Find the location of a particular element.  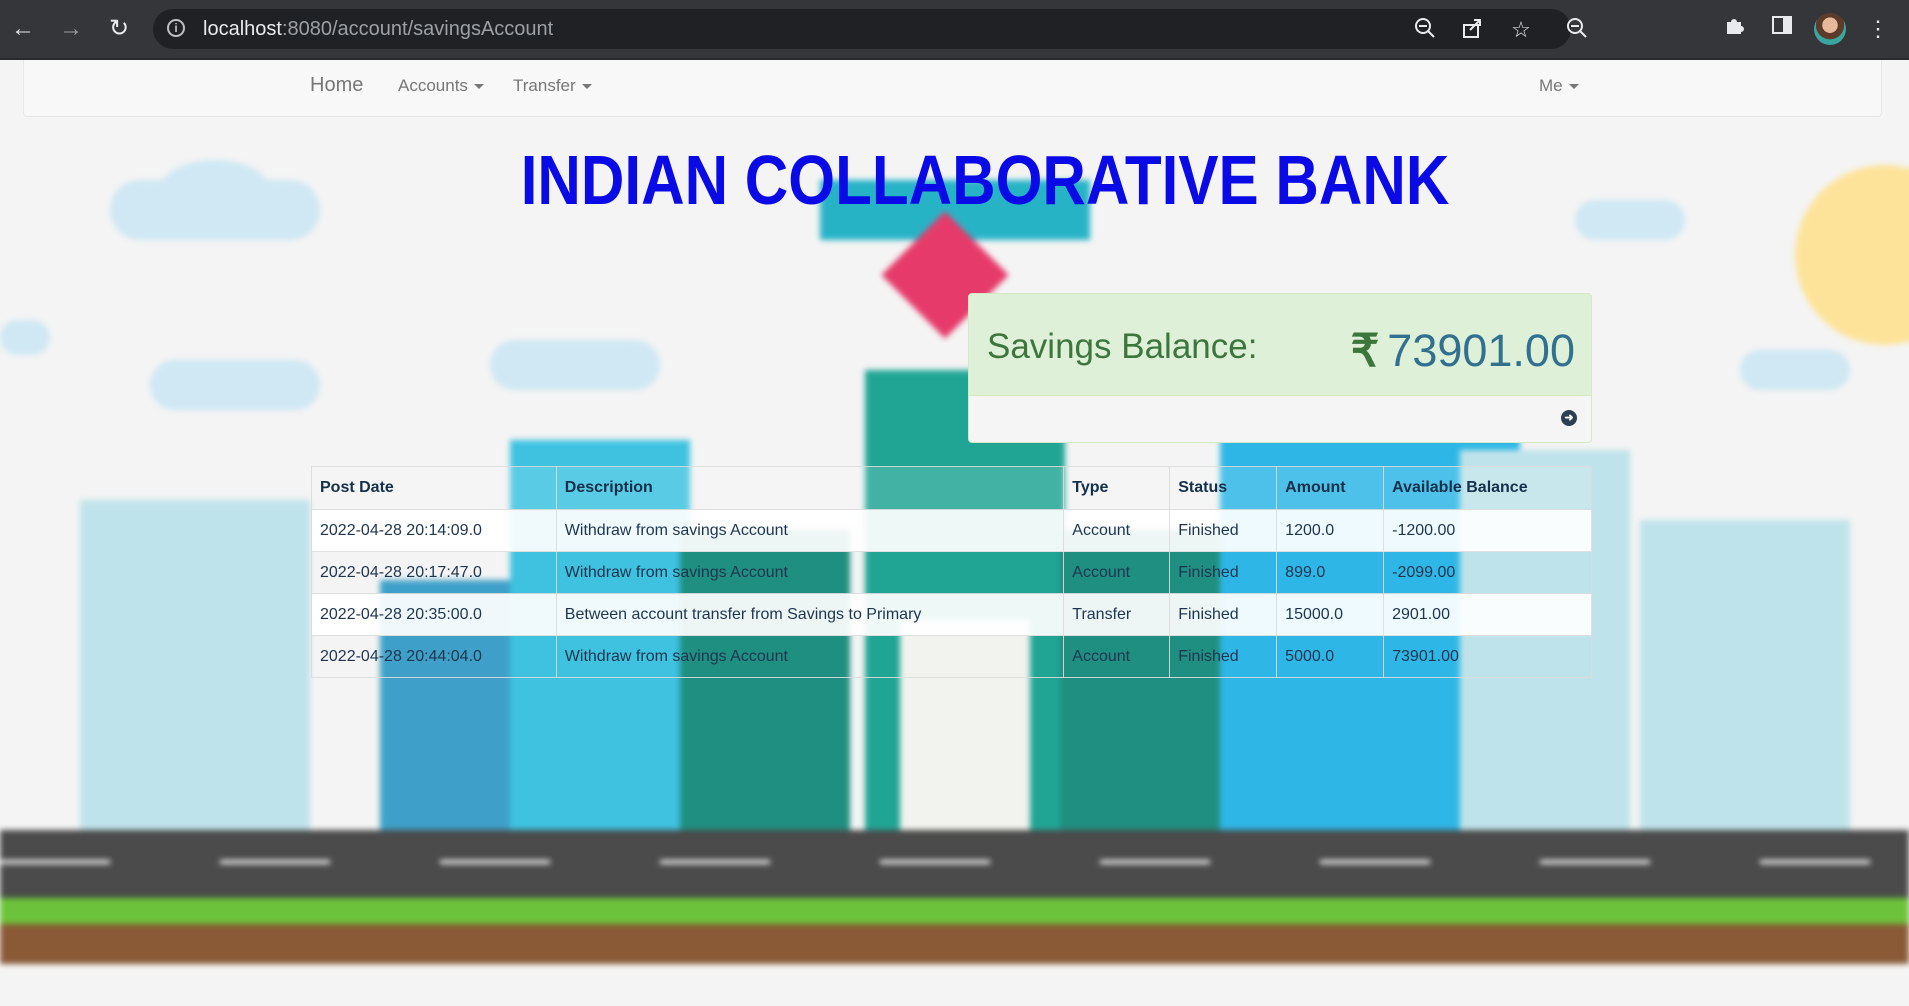

balance-value: 73901.00 is located at coordinates (1481, 350).